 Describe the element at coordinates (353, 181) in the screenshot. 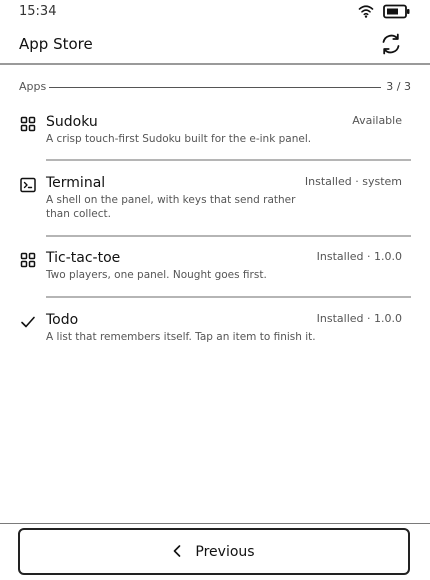

I see `app-status: Installed · system` at that location.